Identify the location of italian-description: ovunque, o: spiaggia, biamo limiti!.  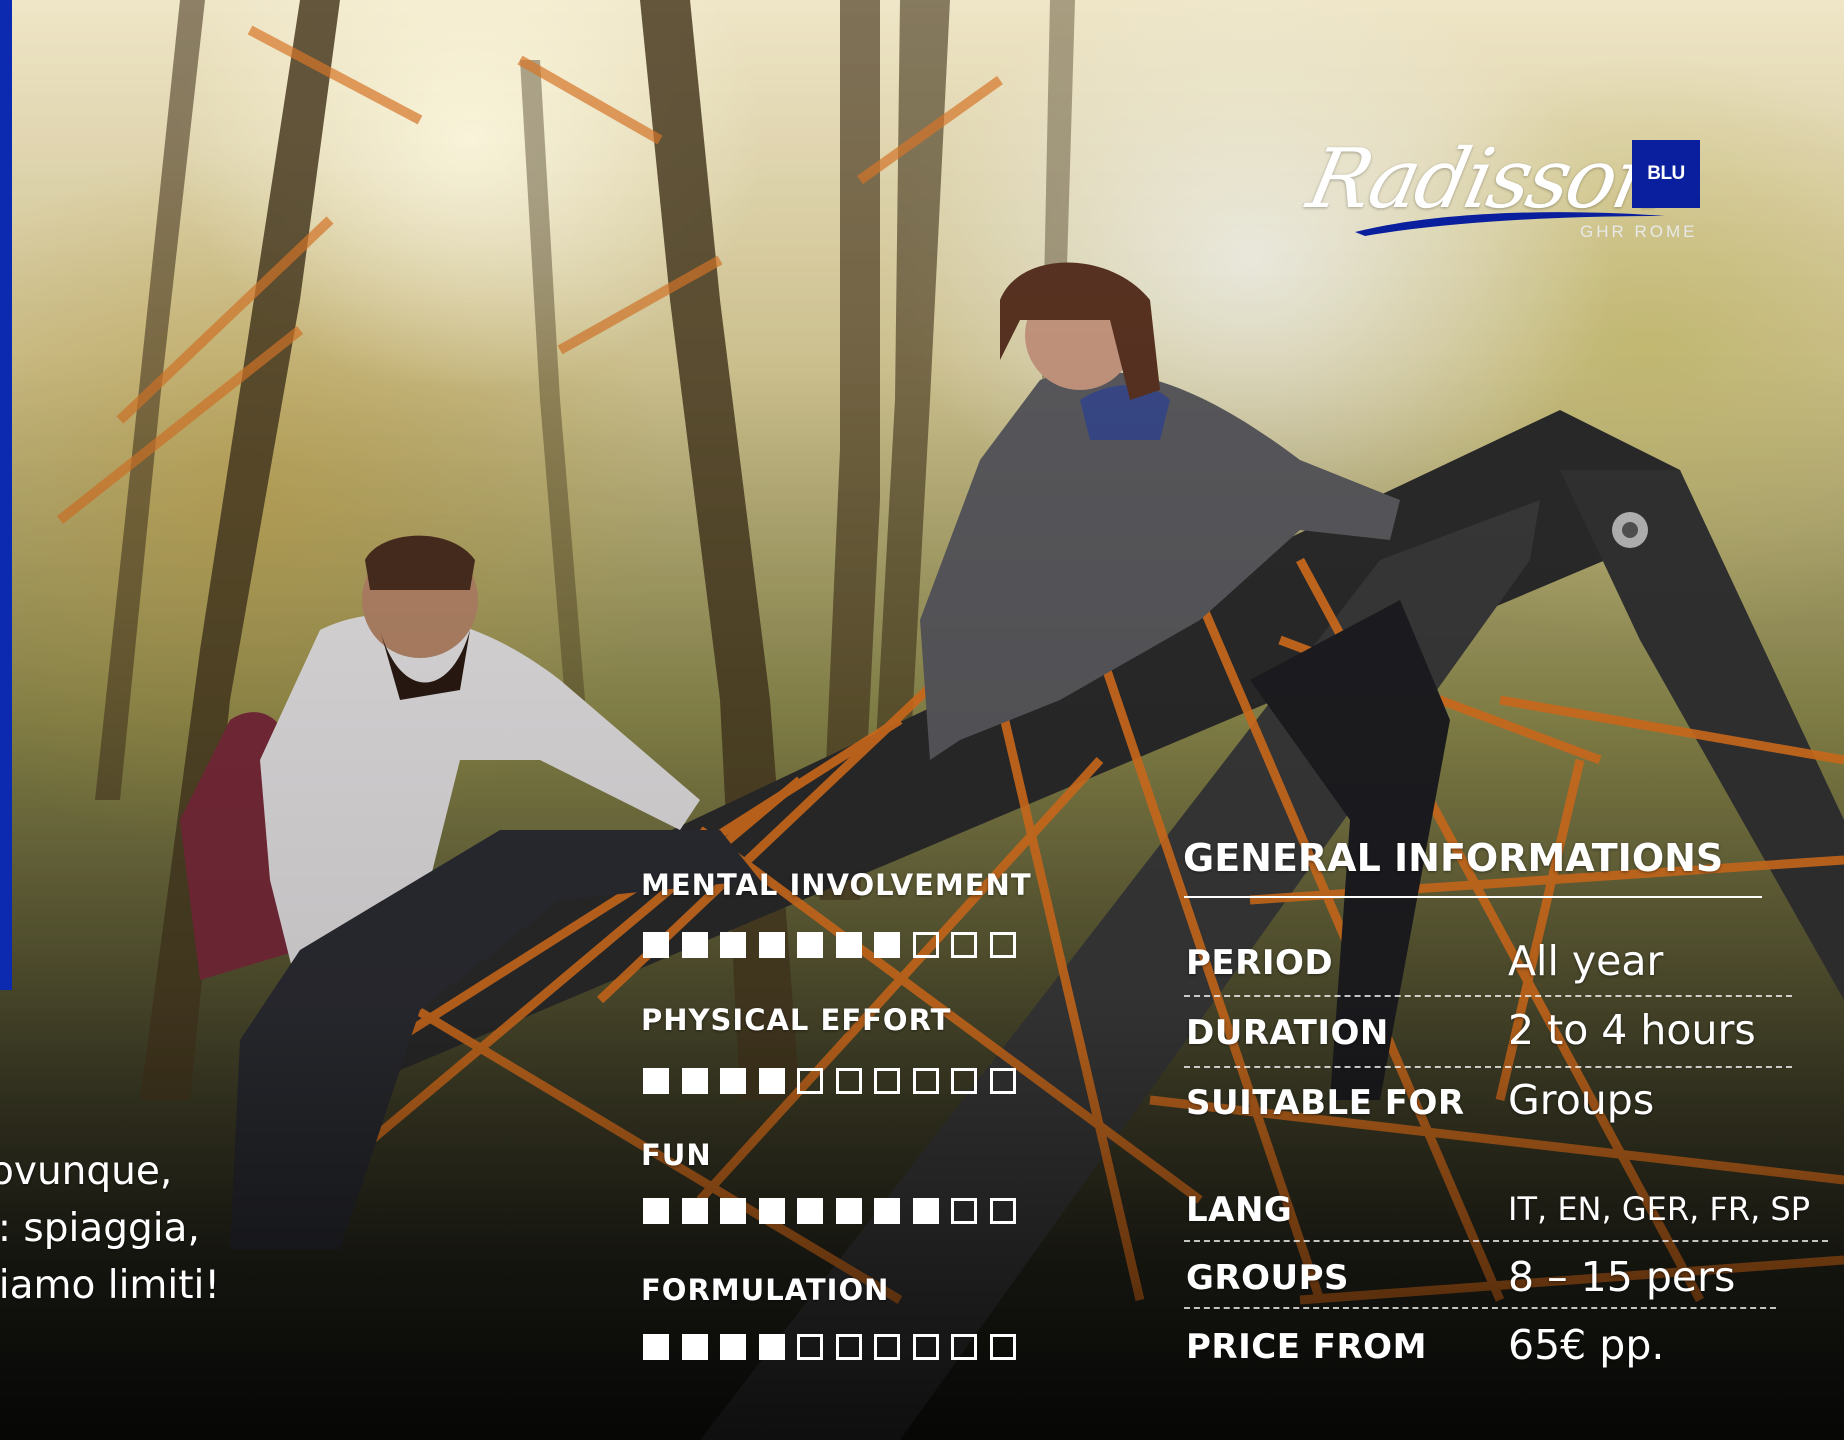
(110, 1228).